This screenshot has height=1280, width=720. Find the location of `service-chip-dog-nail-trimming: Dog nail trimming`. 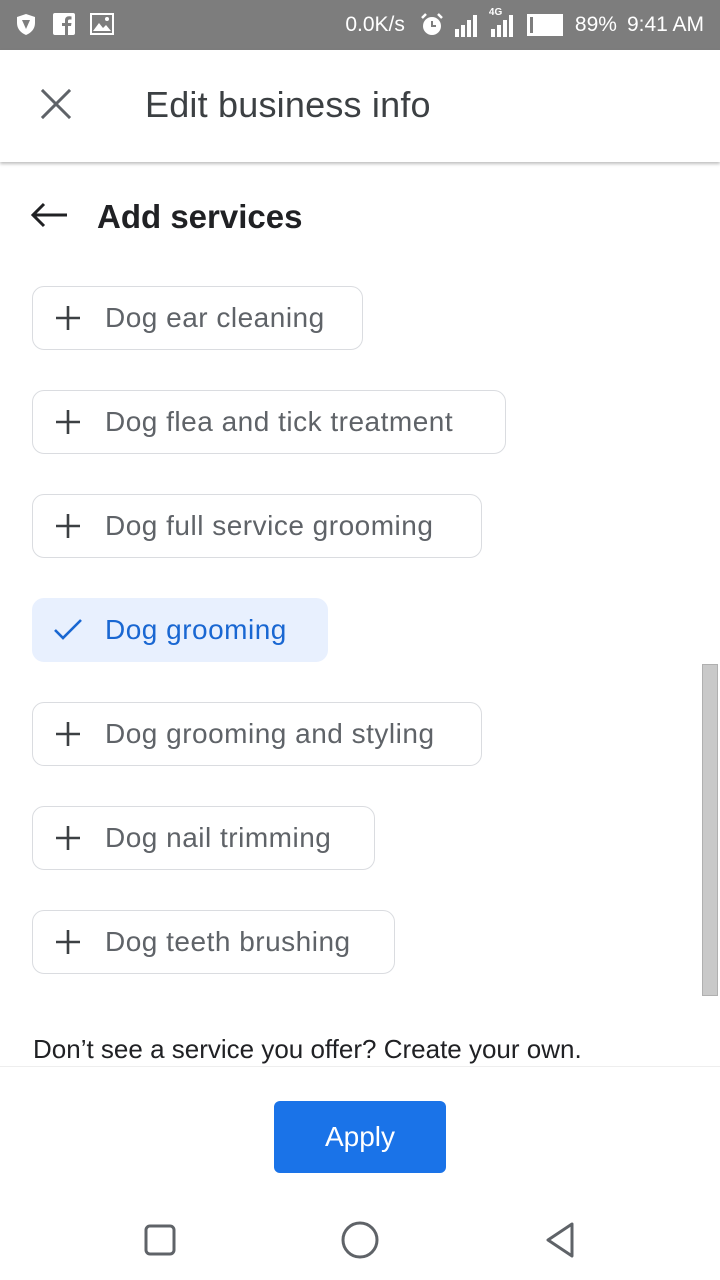

service-chip-dog-nail-trimming: Dog nail trimming is located at coordinates (203, 838).